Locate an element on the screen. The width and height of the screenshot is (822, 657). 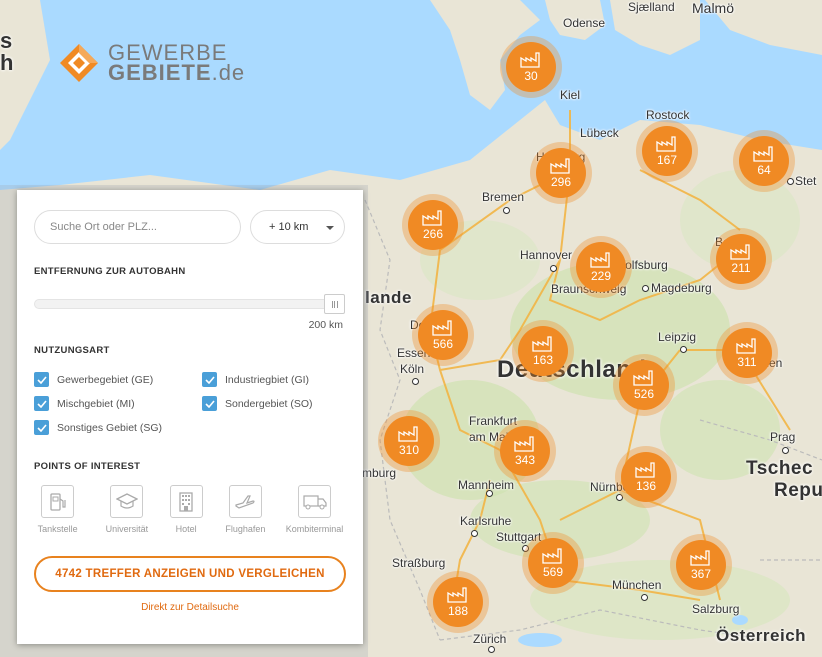
graduation-cap-icon is located at coordinates (126, 500).